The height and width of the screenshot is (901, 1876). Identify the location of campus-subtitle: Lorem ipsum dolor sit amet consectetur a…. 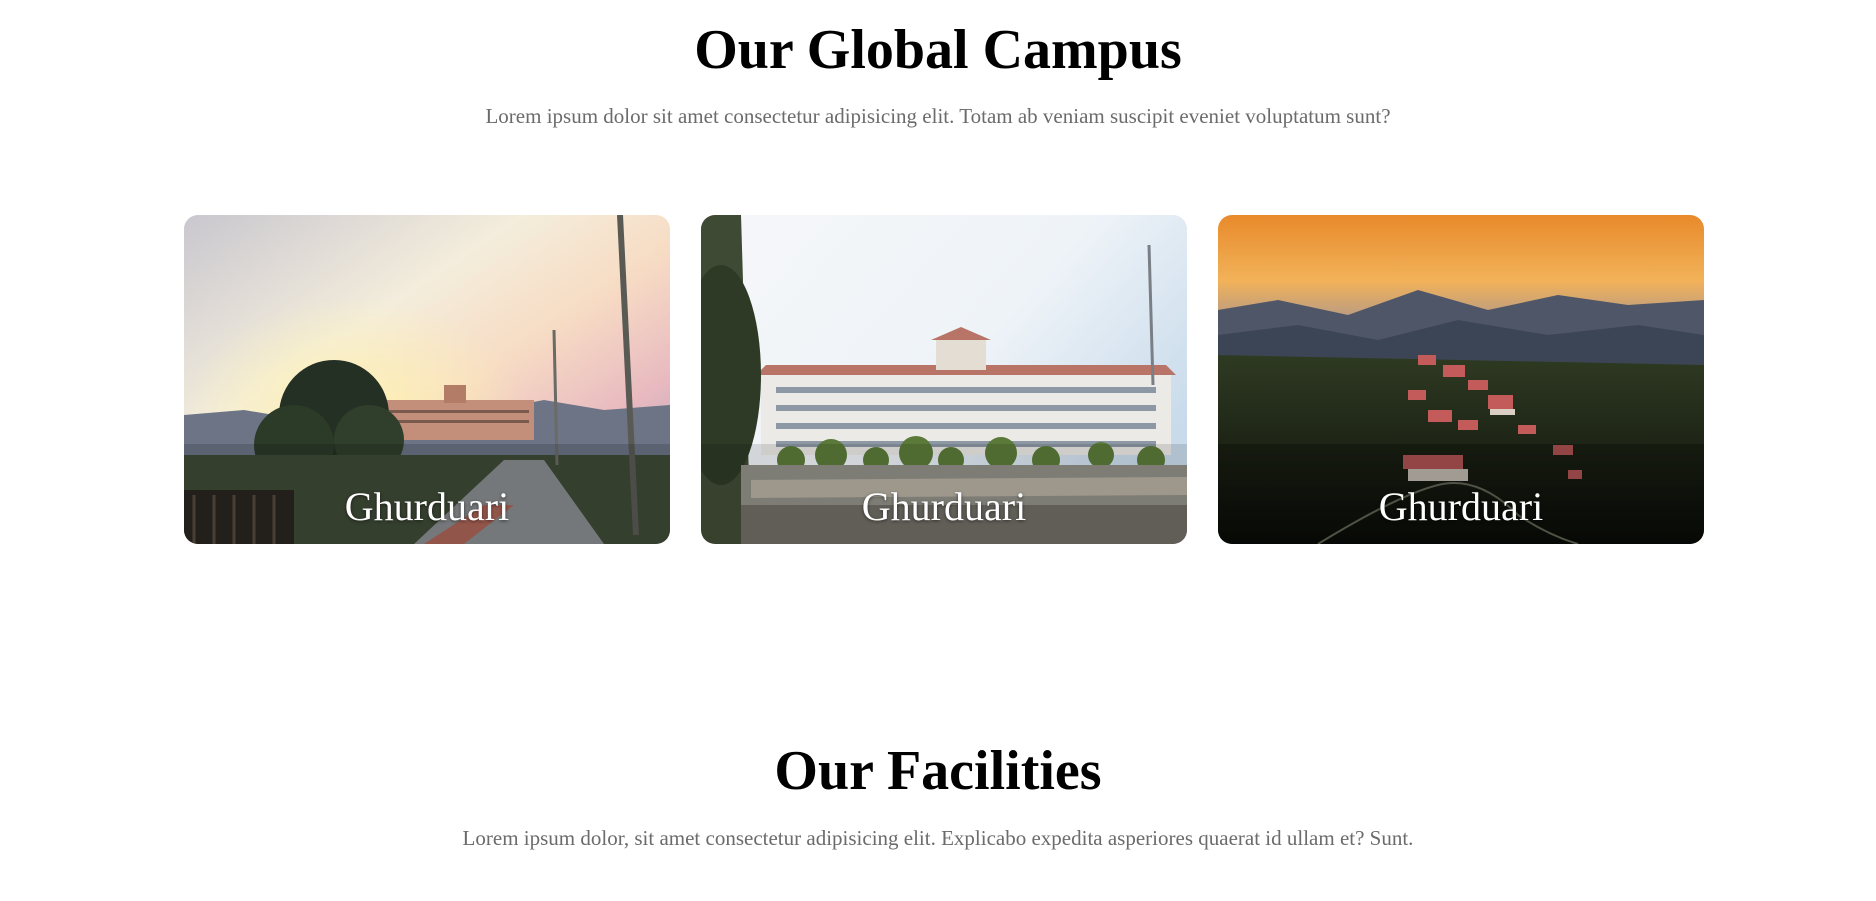
(938, 116).